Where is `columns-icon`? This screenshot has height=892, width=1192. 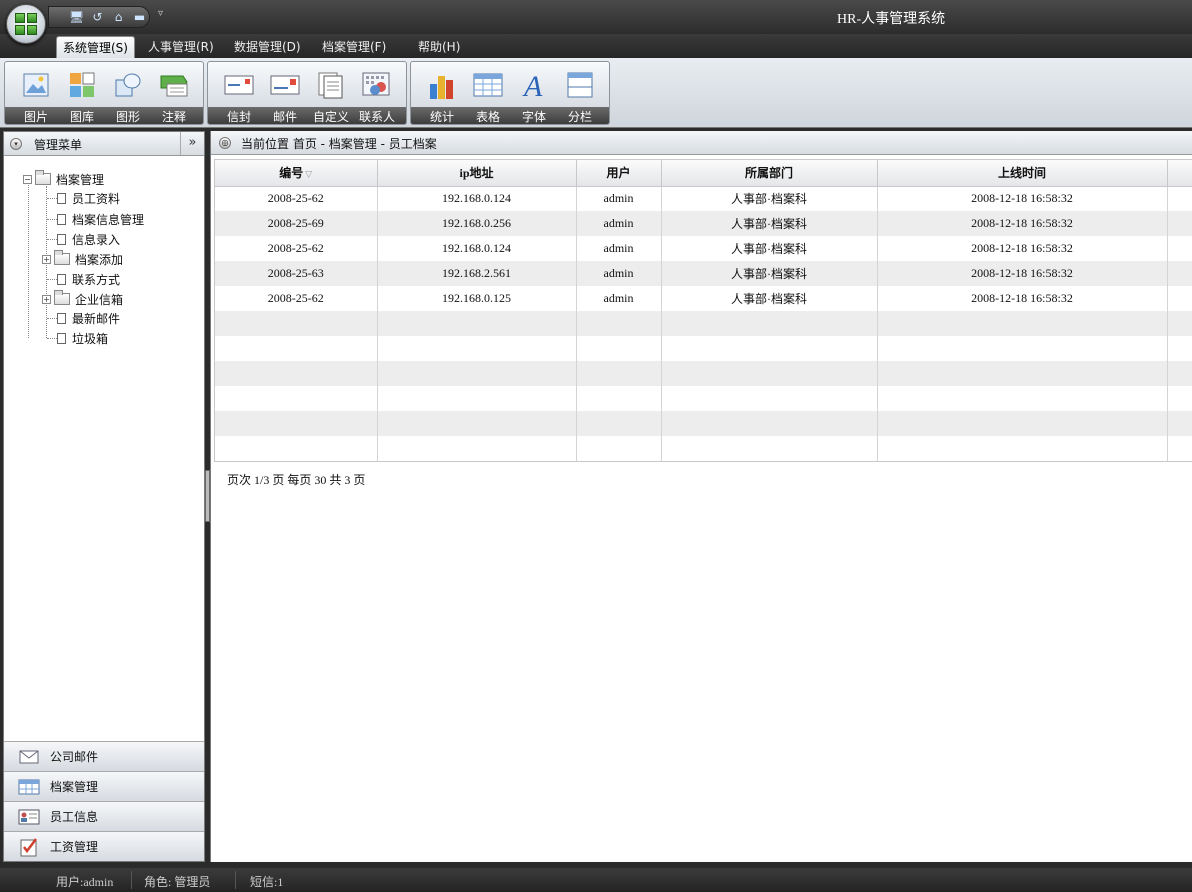 columns-icon is located at coordinates (580, 85).